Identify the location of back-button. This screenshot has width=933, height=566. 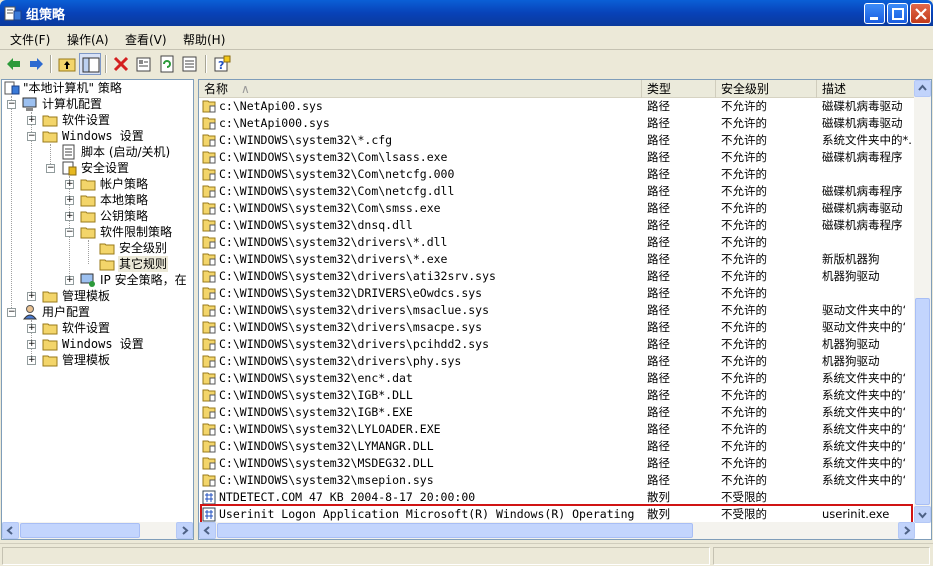
(14, 64).